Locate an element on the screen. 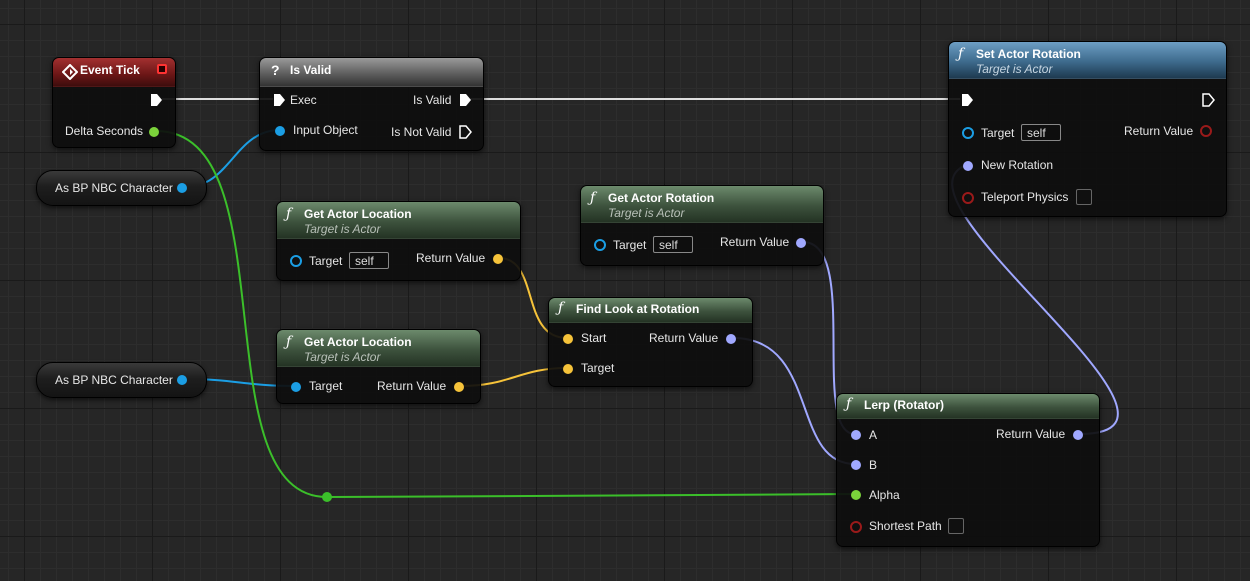 The height and width of the screenshot is (581, 1250). node-title: Is Valid is located at coordinates (311, 70).